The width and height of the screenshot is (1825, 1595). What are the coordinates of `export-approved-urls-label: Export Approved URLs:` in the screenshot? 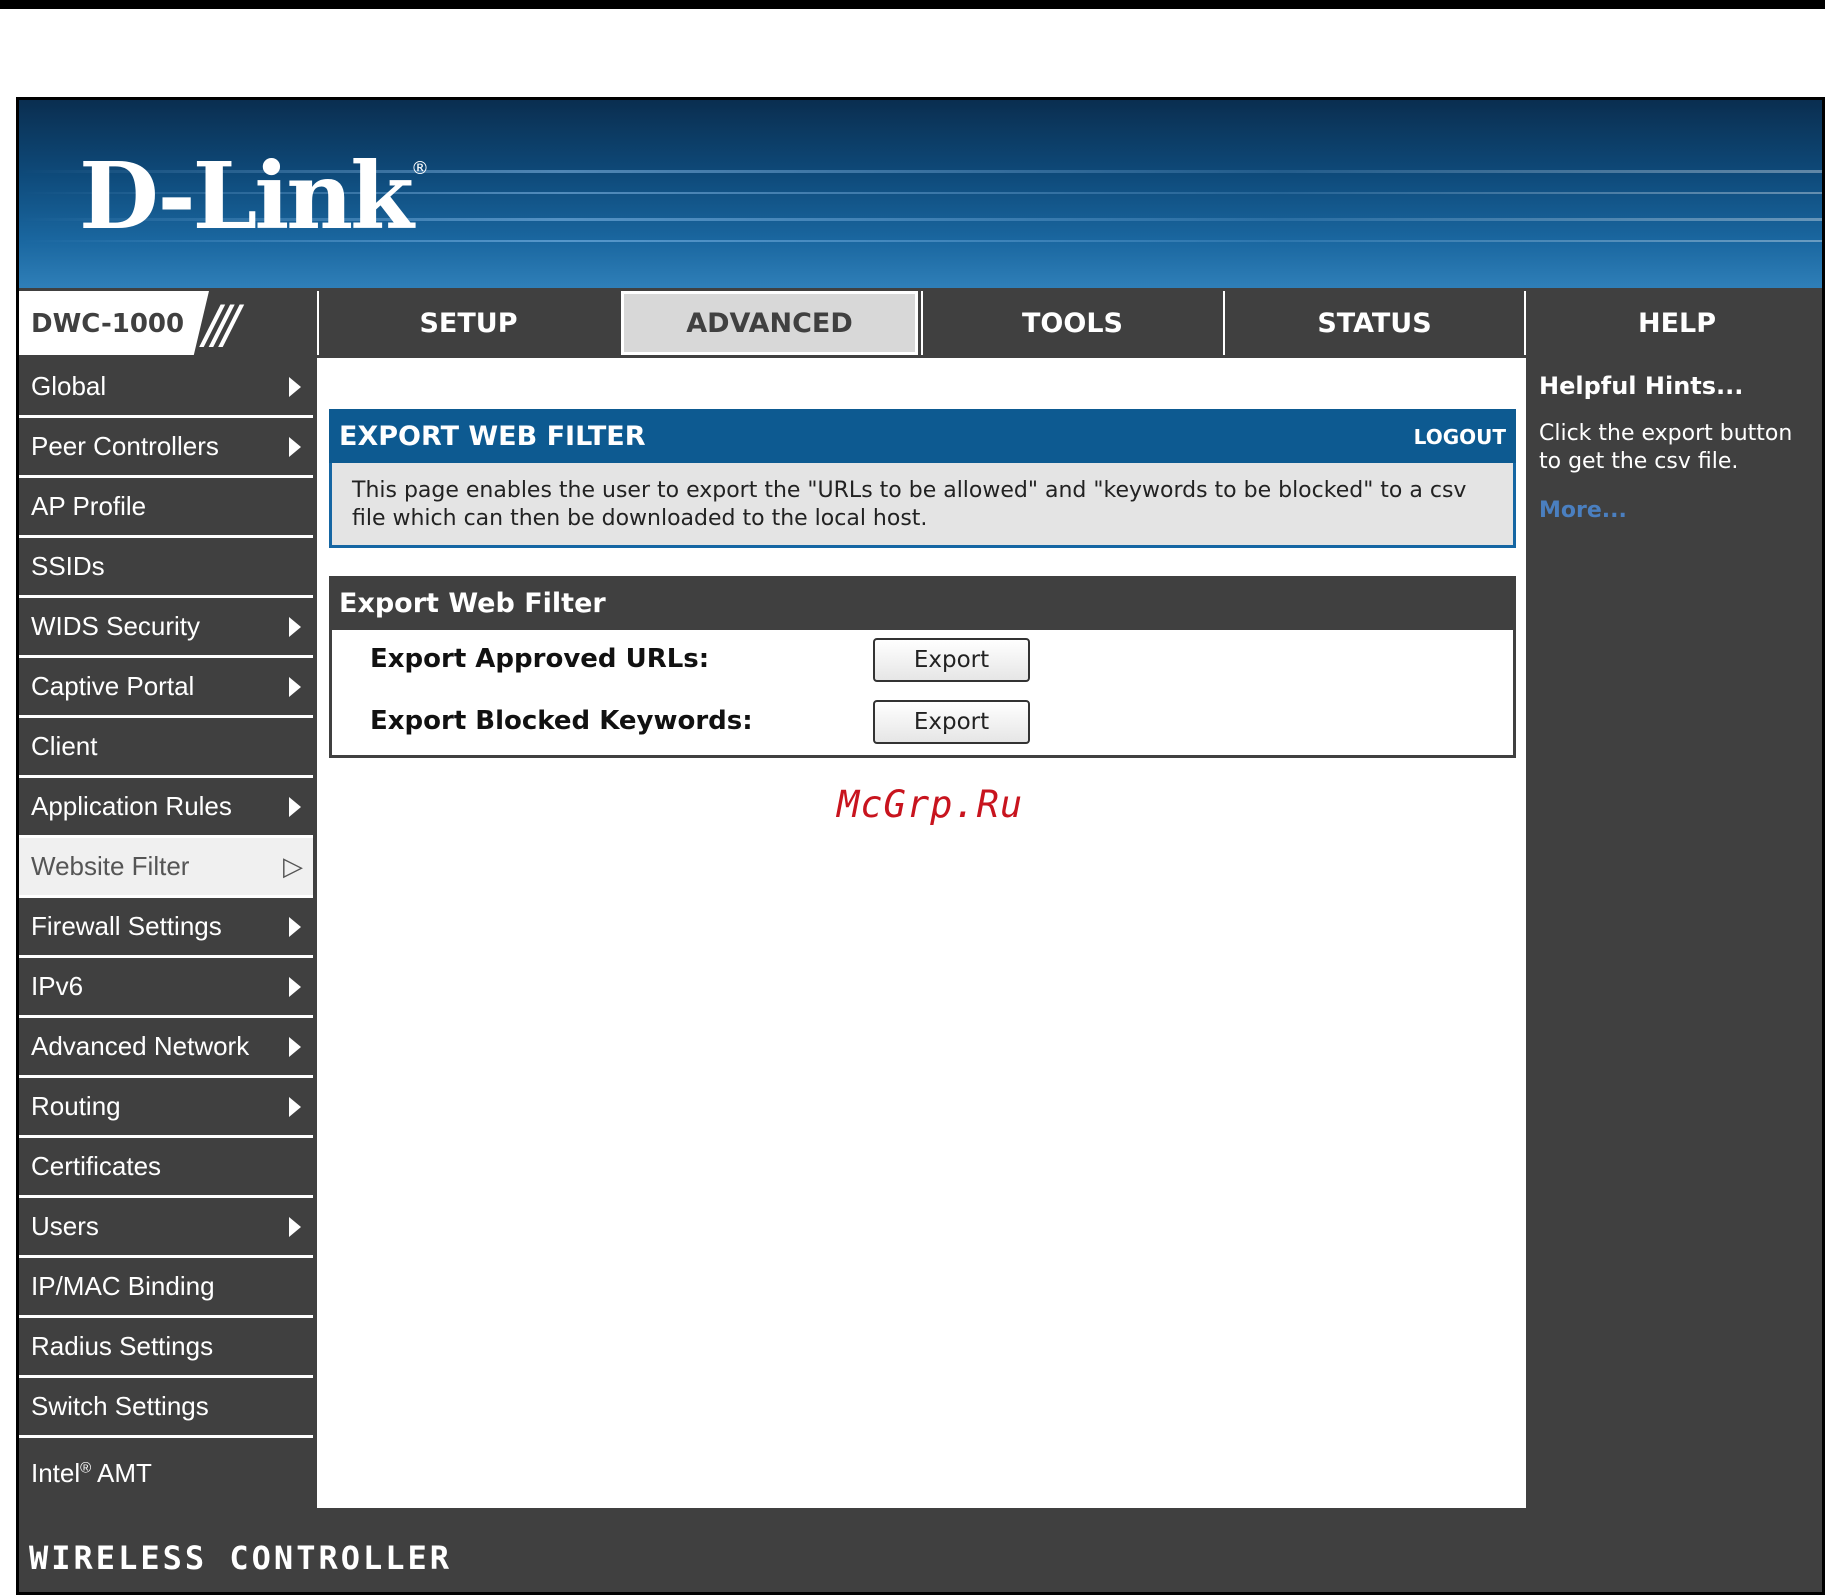 It's located at (540, 659).